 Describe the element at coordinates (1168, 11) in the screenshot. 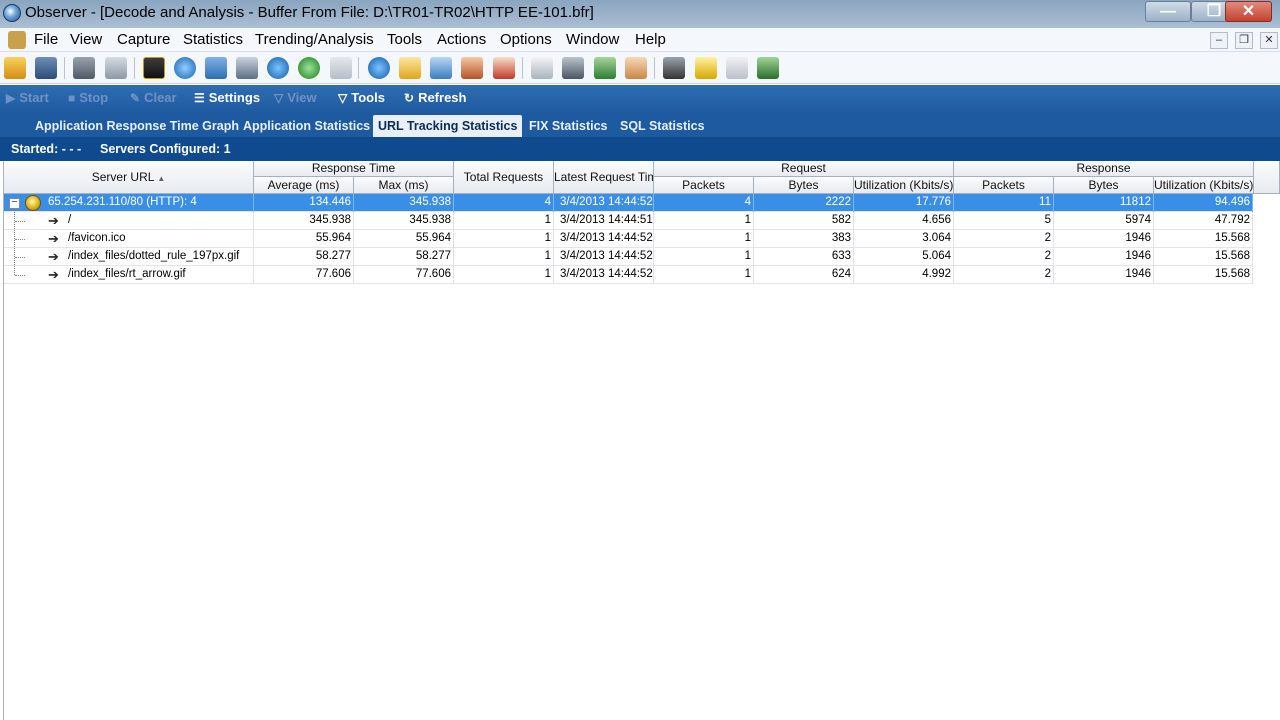

I see `minimize-button: —` at that location.